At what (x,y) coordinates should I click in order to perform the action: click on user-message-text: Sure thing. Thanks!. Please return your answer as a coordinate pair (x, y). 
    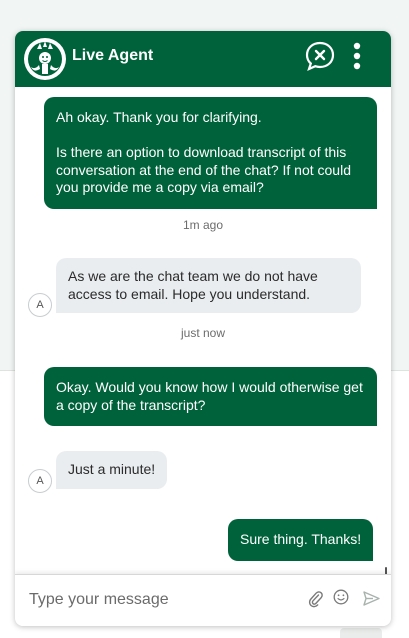
    Looking at the image, I should click on (301, 539).